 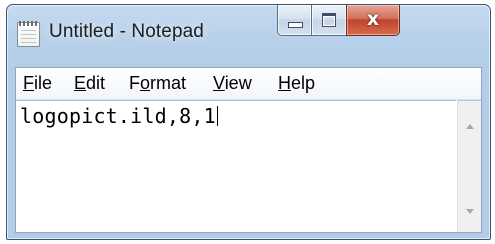 What do you see at coordinates (219, 83) in the screenshot?
I see `menu-view-accelerator: V` at bounding box center [219, 83].